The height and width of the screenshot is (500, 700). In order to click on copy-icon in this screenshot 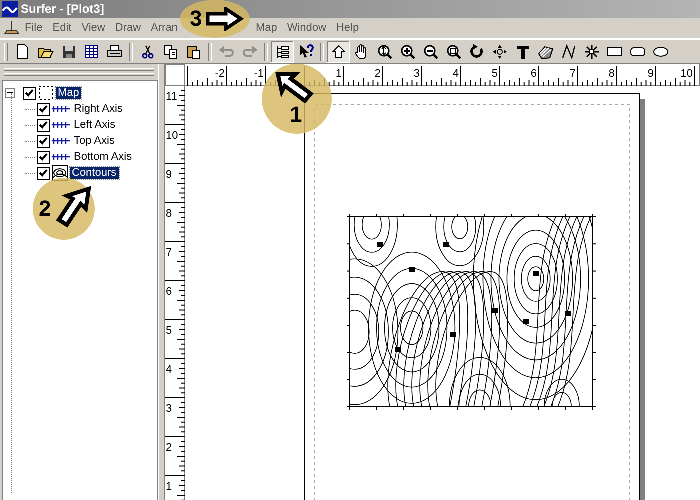, I will do `click(170, 52)`.